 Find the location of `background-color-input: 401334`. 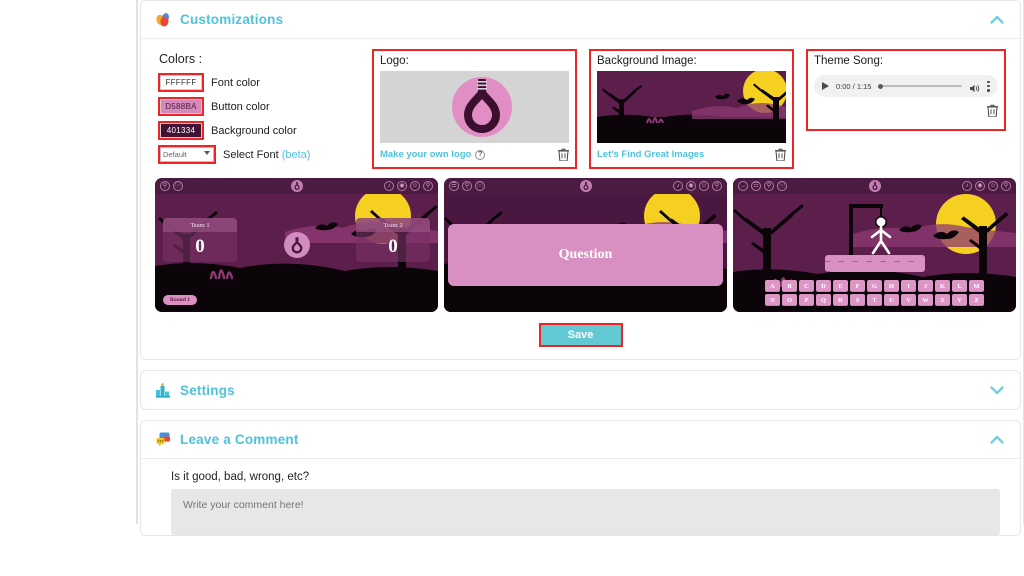

background-color-input: 401334 is located at coordinates (181, 130).